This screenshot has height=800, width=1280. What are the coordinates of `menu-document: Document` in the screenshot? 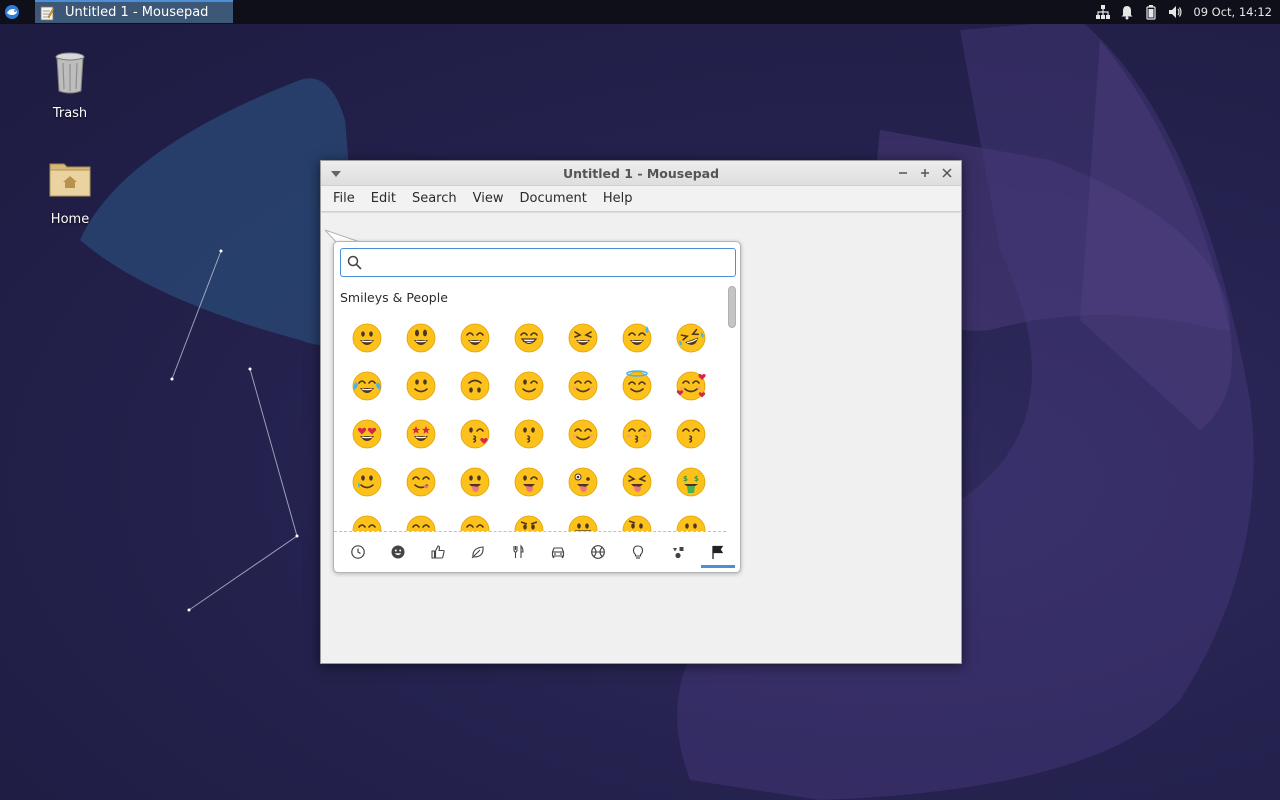 It's located at (552, 198).